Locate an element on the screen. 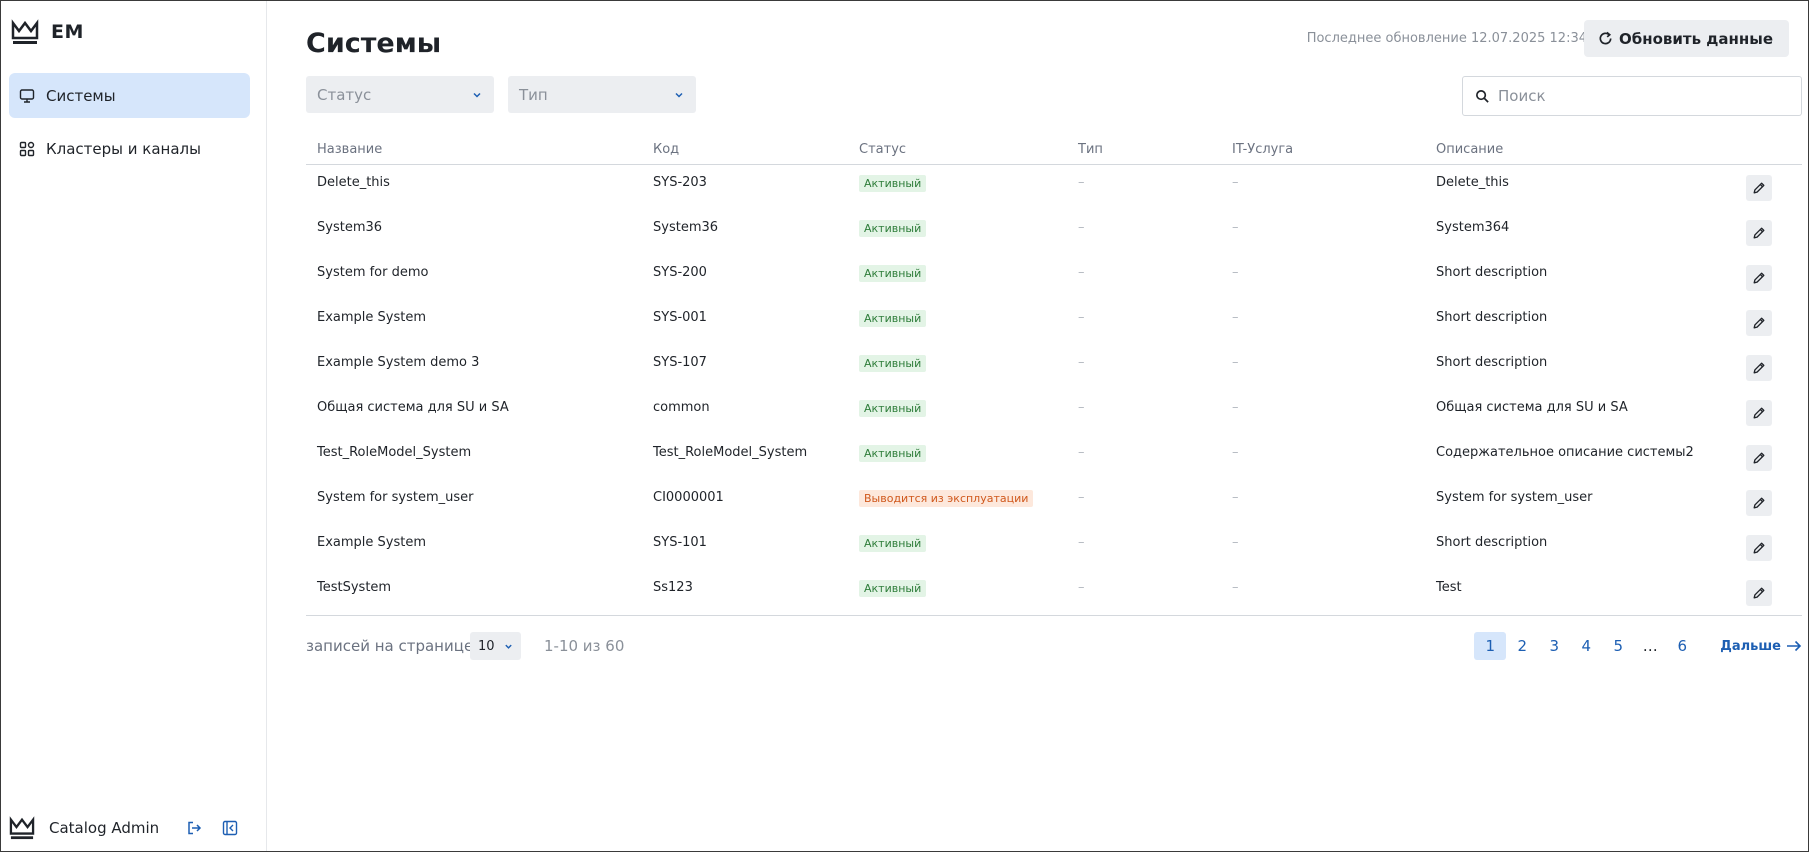 This screenshot has width=1809, height=852. brand-name: EM is located at coordinates (67, 32).